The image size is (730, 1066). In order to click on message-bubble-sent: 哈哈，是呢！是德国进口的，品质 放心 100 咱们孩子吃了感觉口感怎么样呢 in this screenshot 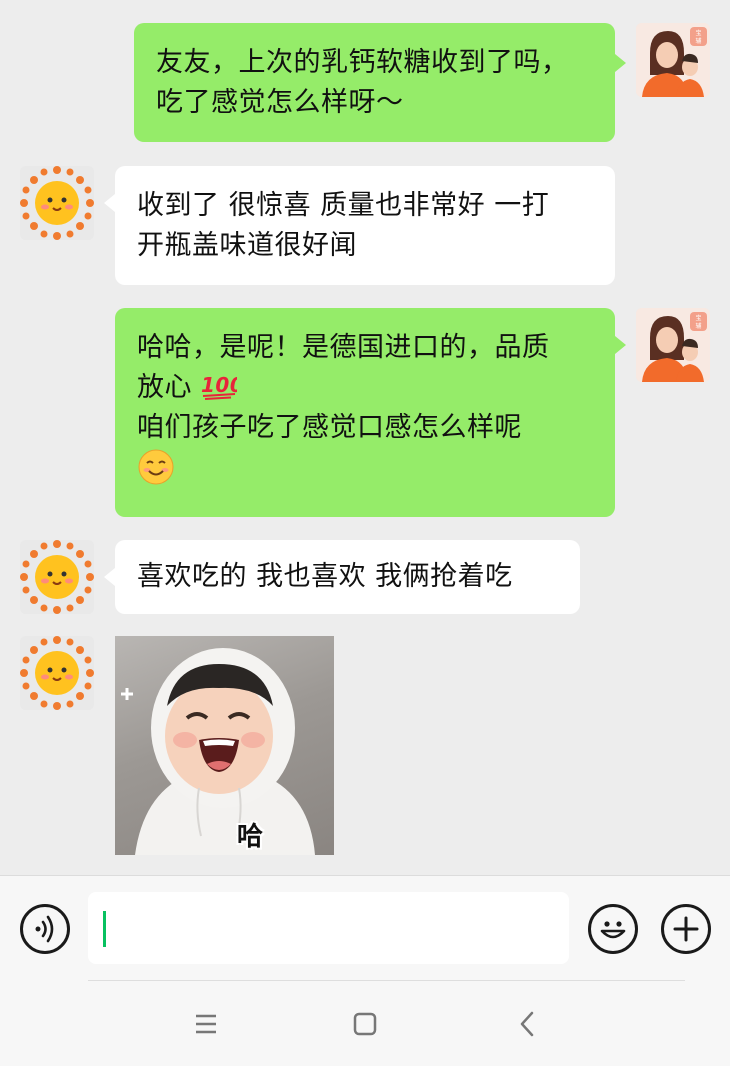, I will do `click(365, 412)`.